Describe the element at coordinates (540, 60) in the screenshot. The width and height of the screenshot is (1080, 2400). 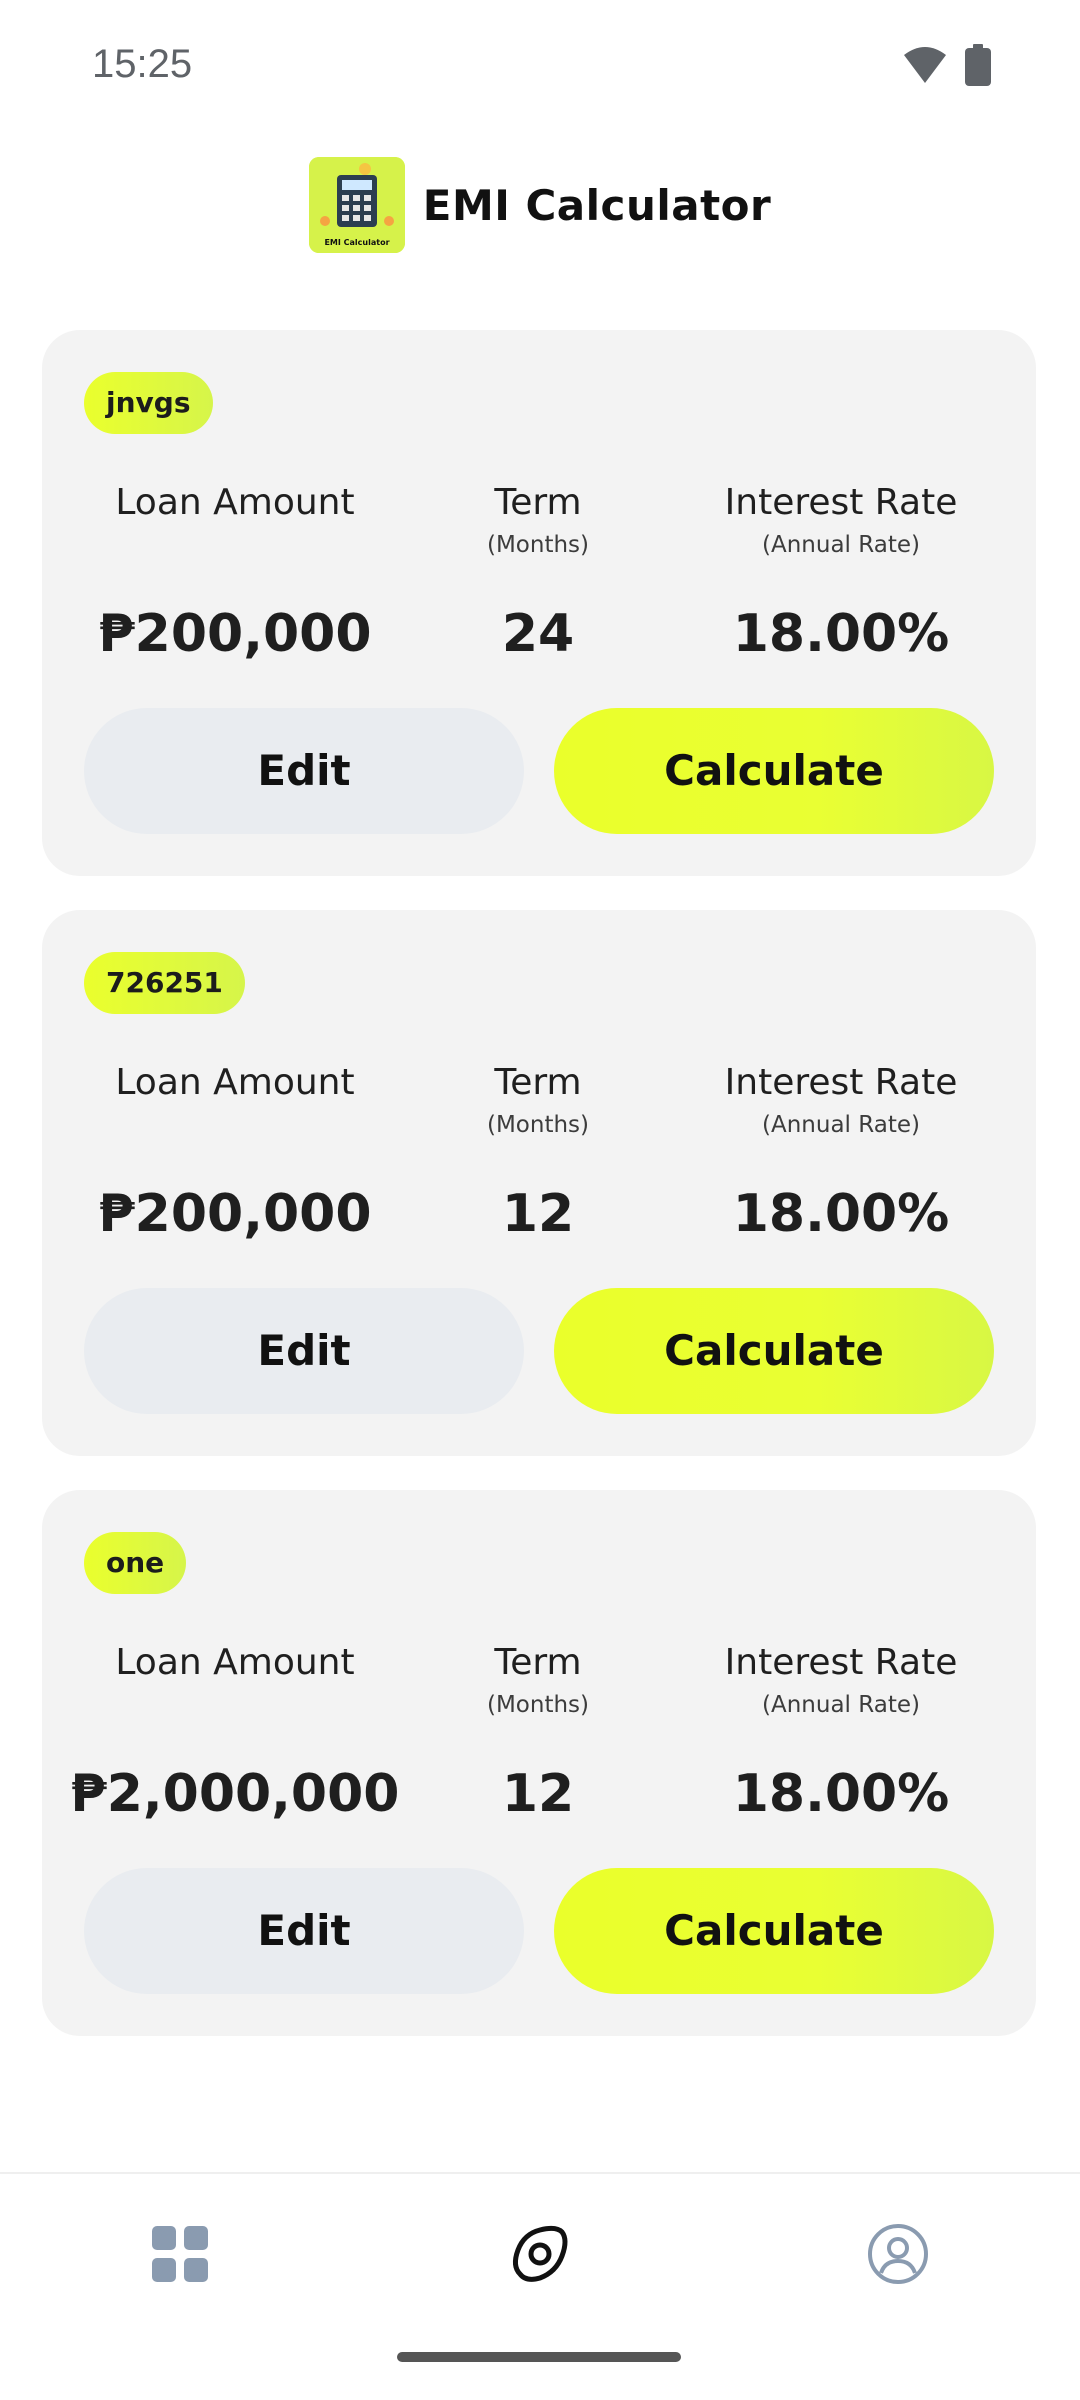
I see `status-bar: 15:25` at that location.